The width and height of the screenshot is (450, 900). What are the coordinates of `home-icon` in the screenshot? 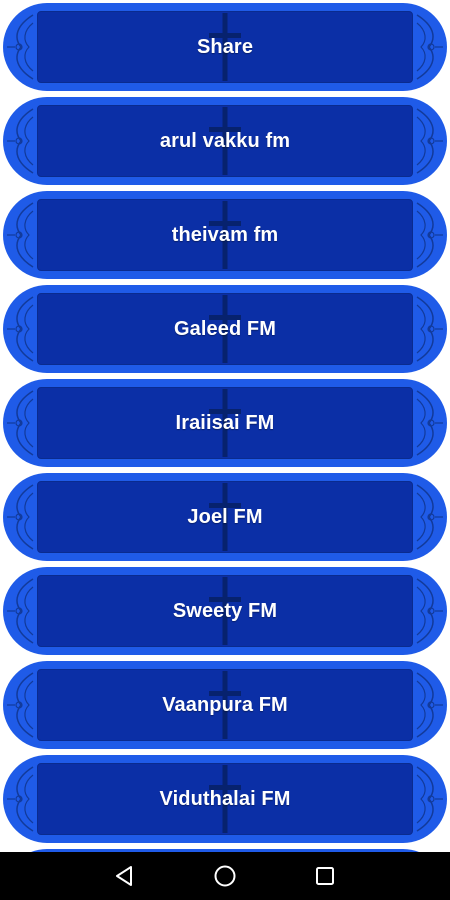 It's located at (225, 876).